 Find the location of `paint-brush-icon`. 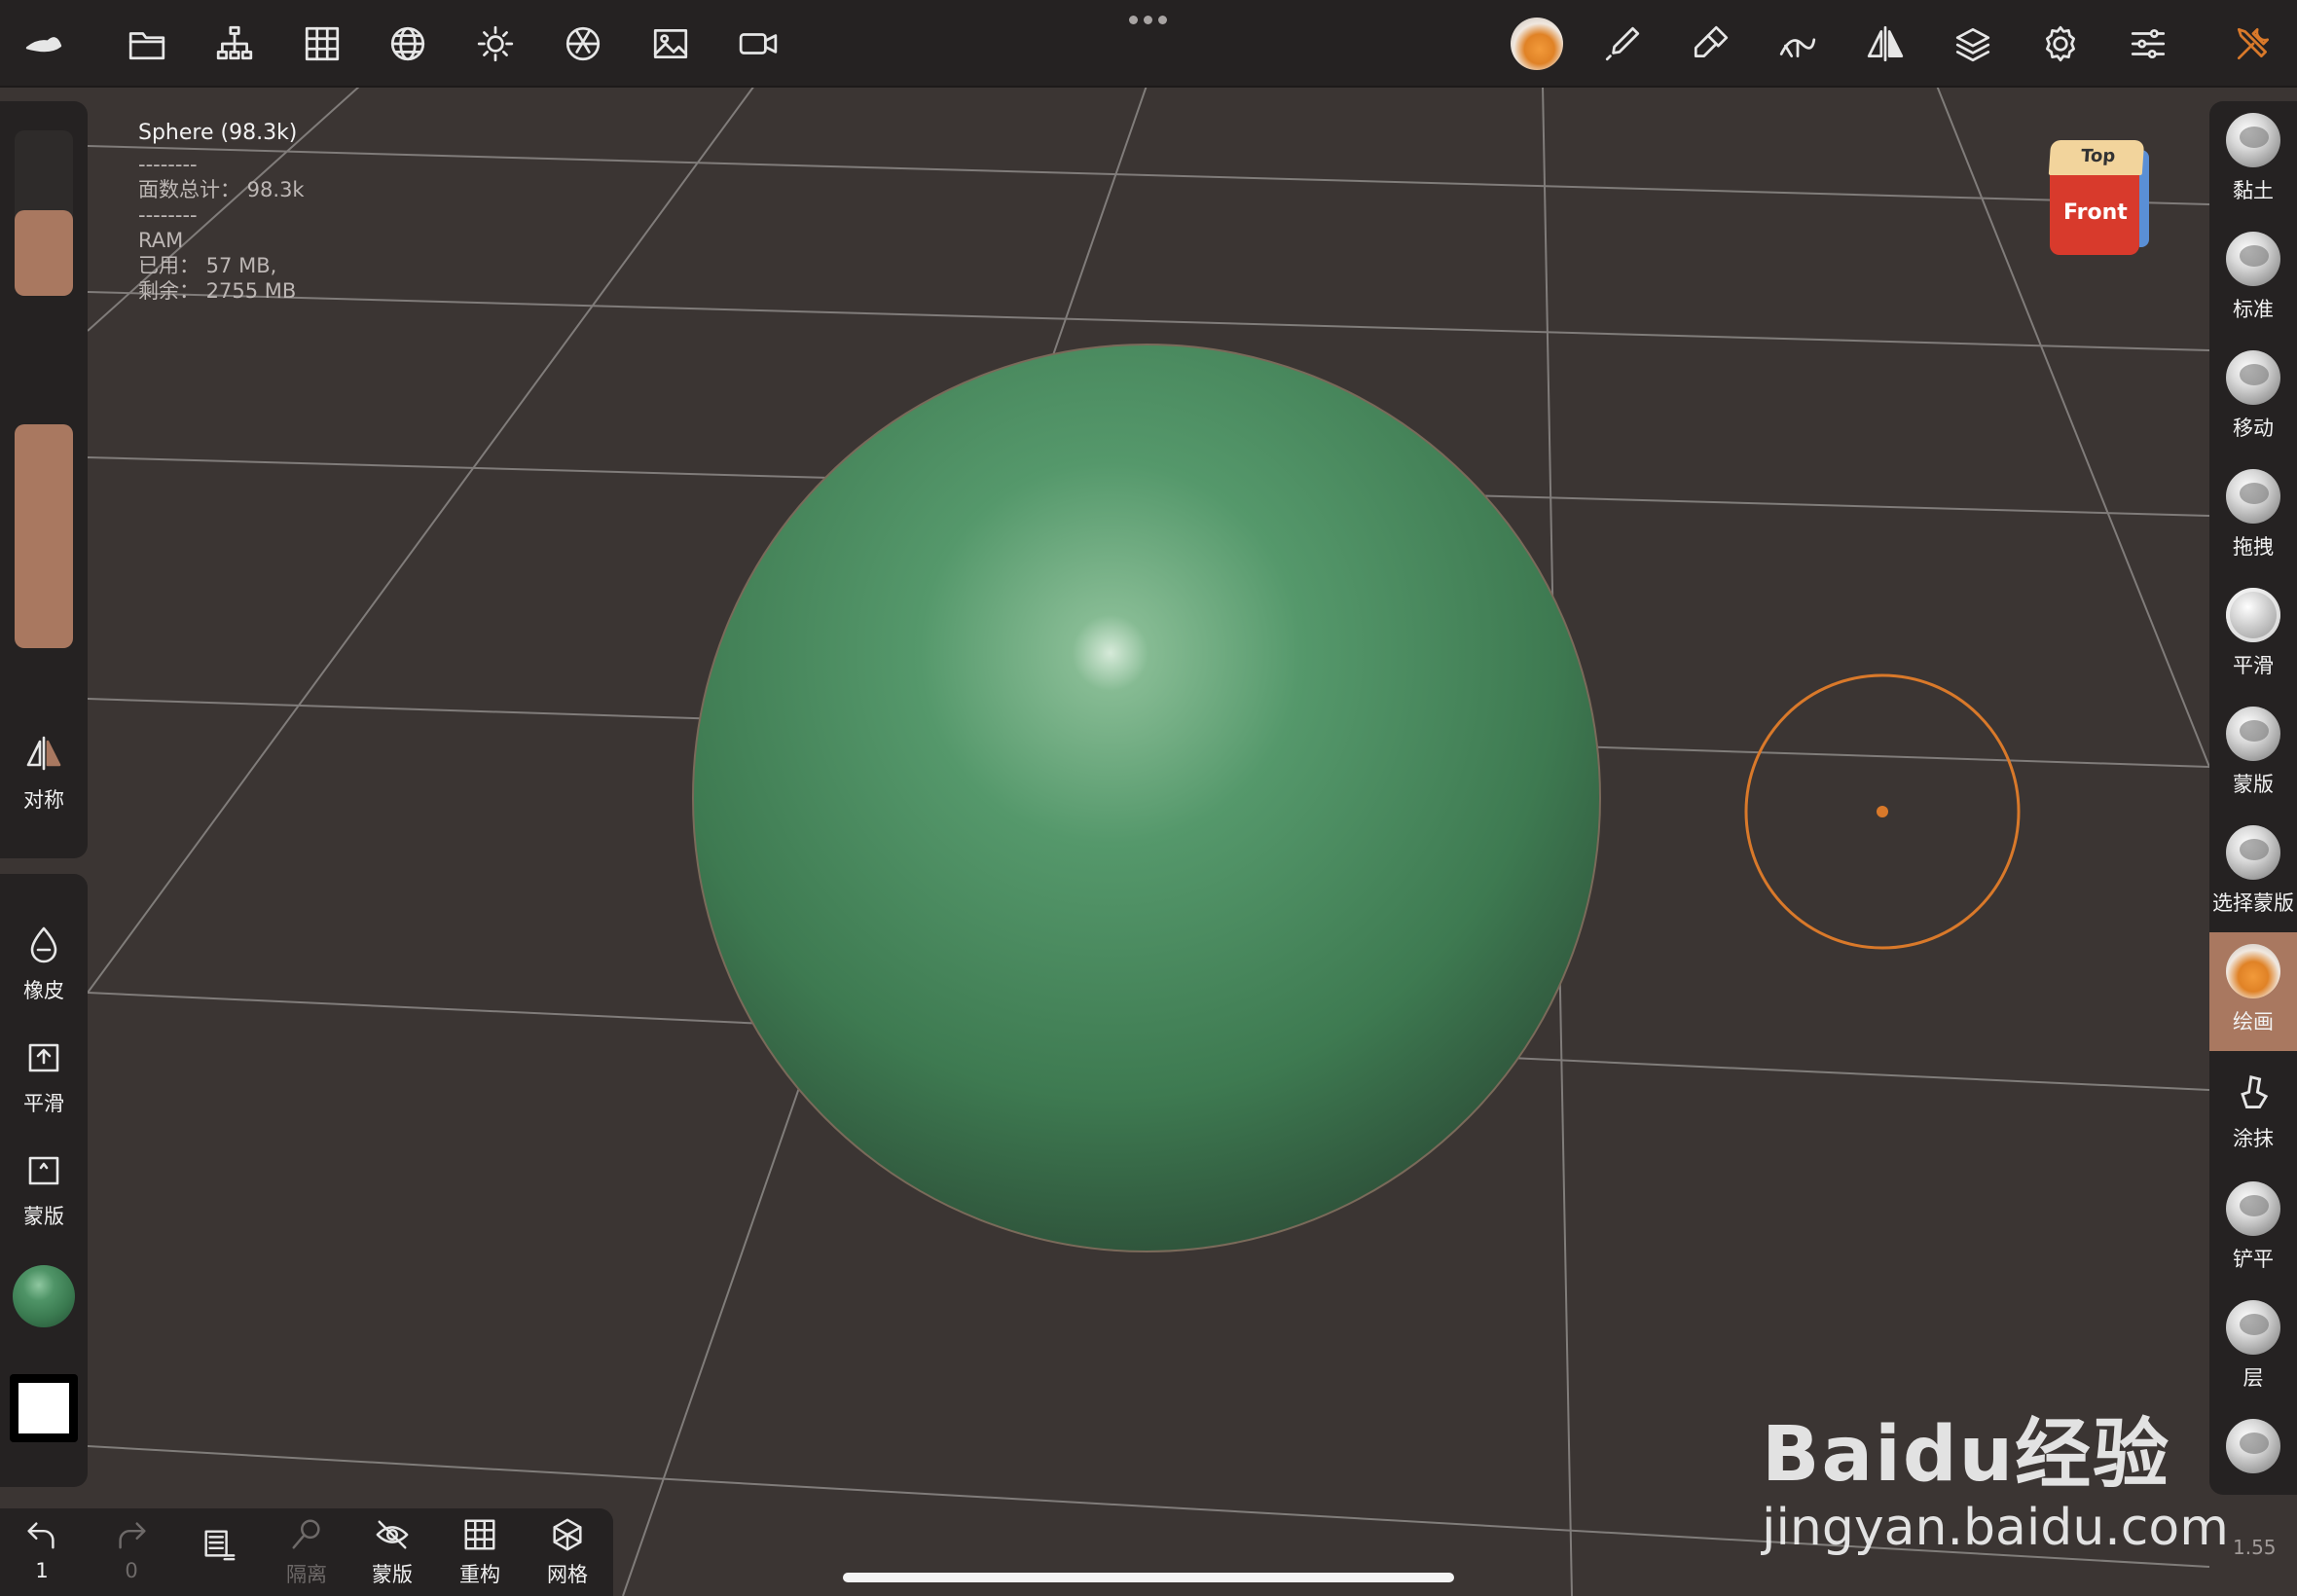

paint-brush-icon is located at coordinates (1622, 43).